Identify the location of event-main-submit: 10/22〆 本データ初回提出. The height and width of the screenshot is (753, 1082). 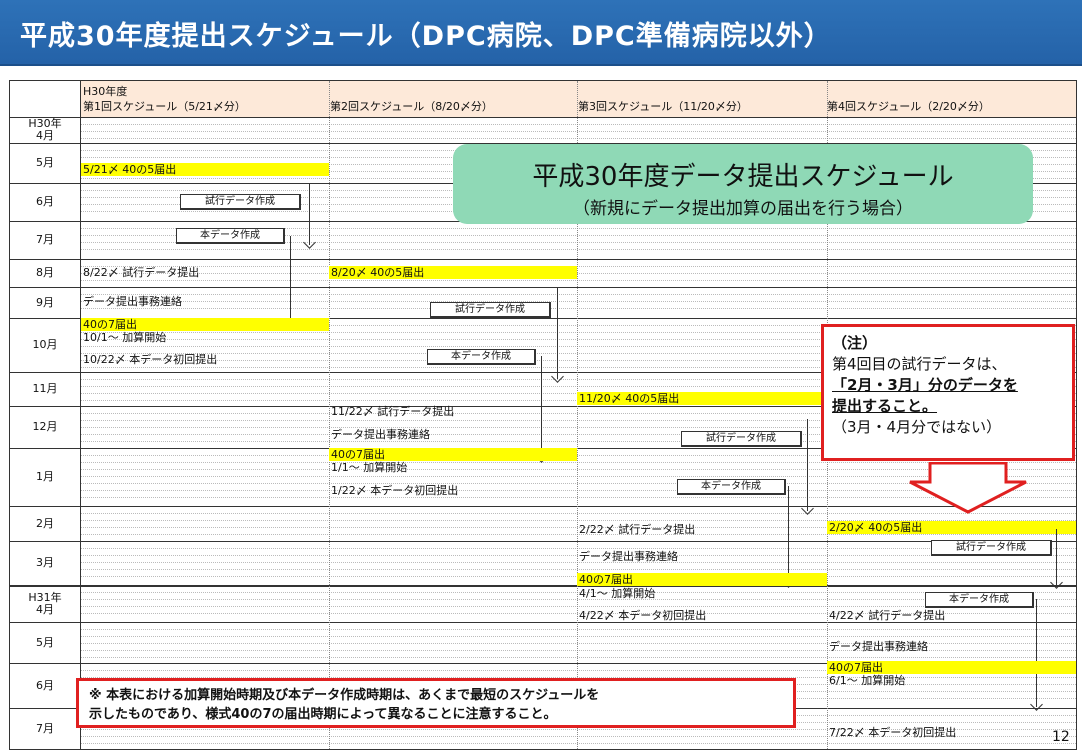
(150, 359).